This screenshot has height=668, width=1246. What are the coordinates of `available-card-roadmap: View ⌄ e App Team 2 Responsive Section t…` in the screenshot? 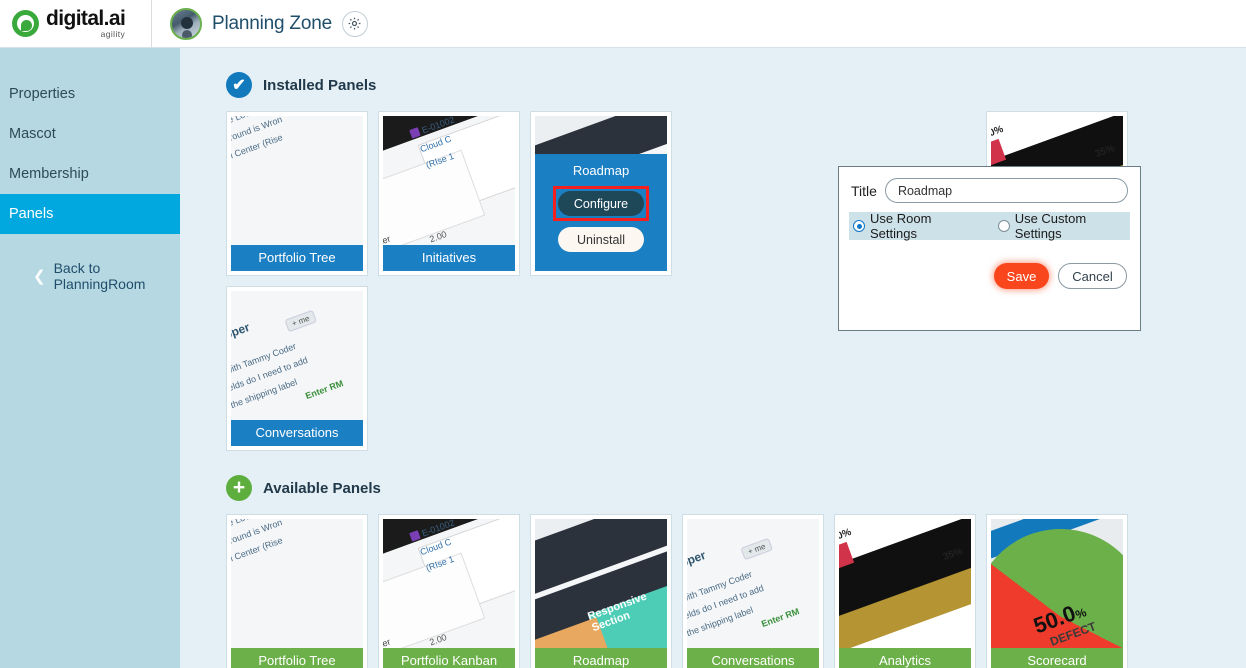 It's located at (601, 591).